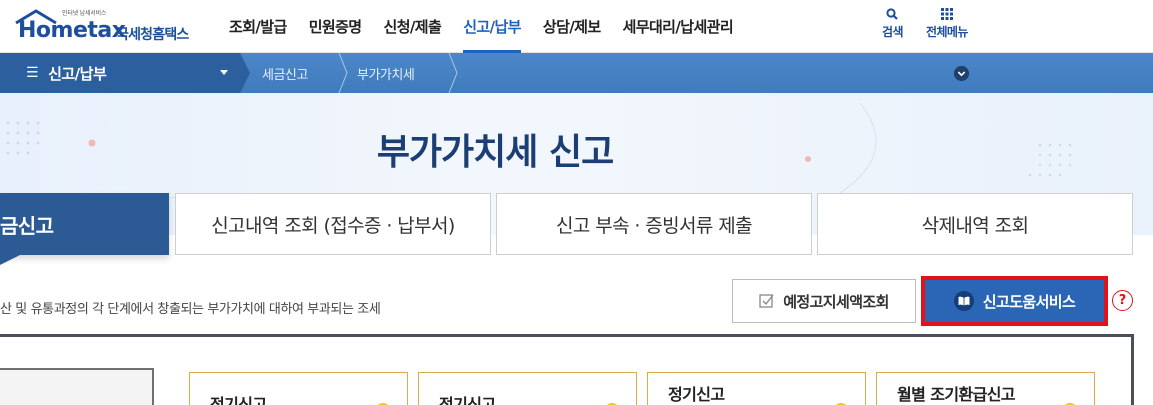 Image resolution: width=1153 pixels, height=405 pixels. Describe the element at coordinates (120, 73) in the screenshot. I see `subnav-current-menu: ☰ 신고/납부` at that location.